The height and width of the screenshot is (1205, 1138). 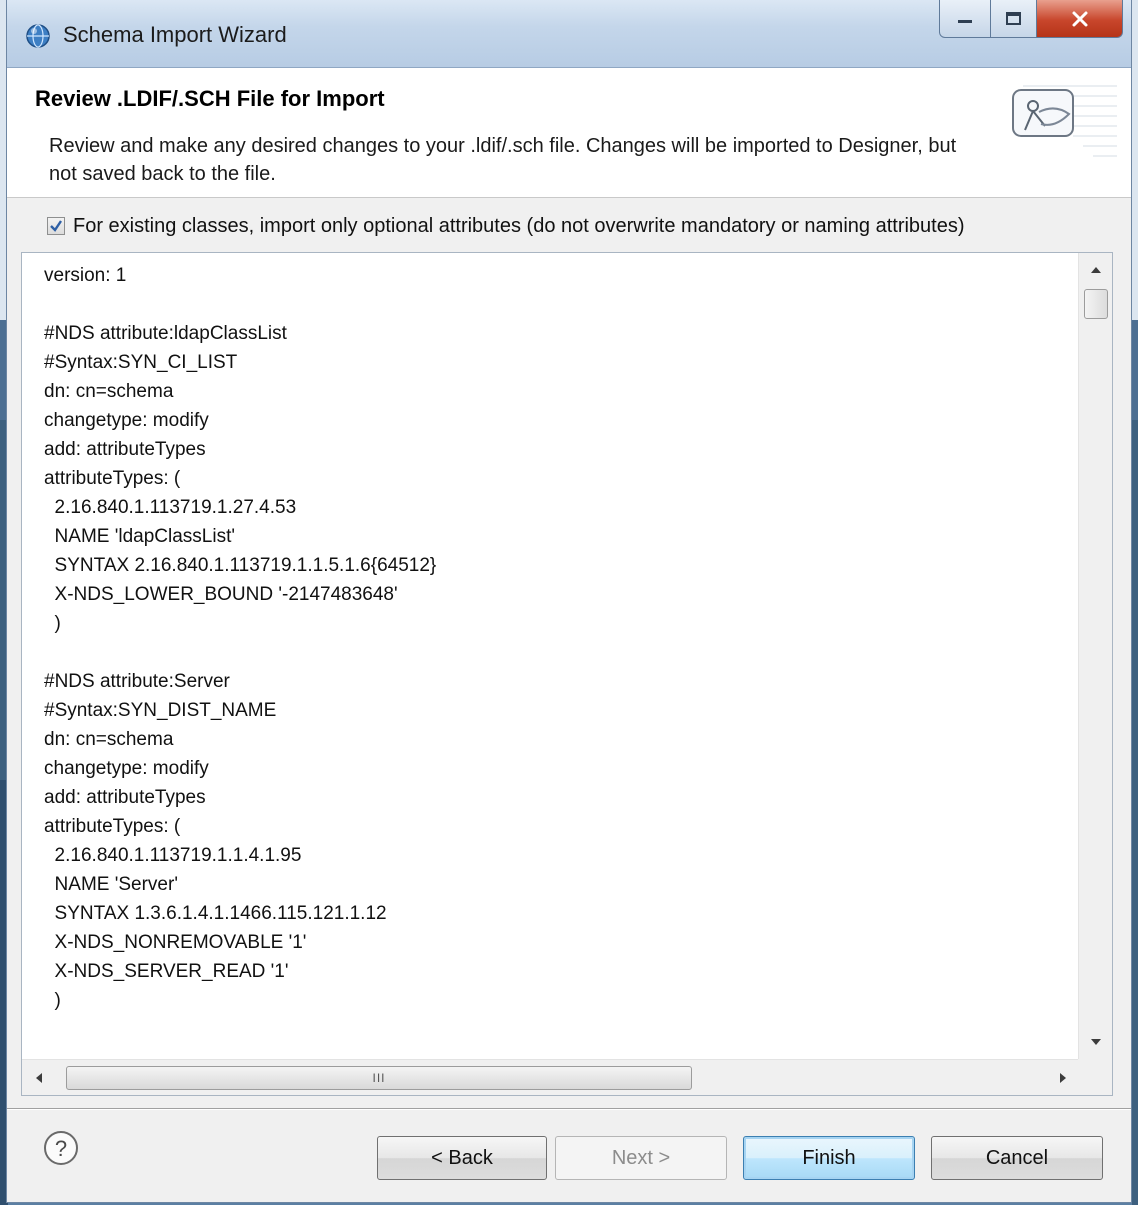 I want to click on caption-buttons, so click(x=1031, y=19).